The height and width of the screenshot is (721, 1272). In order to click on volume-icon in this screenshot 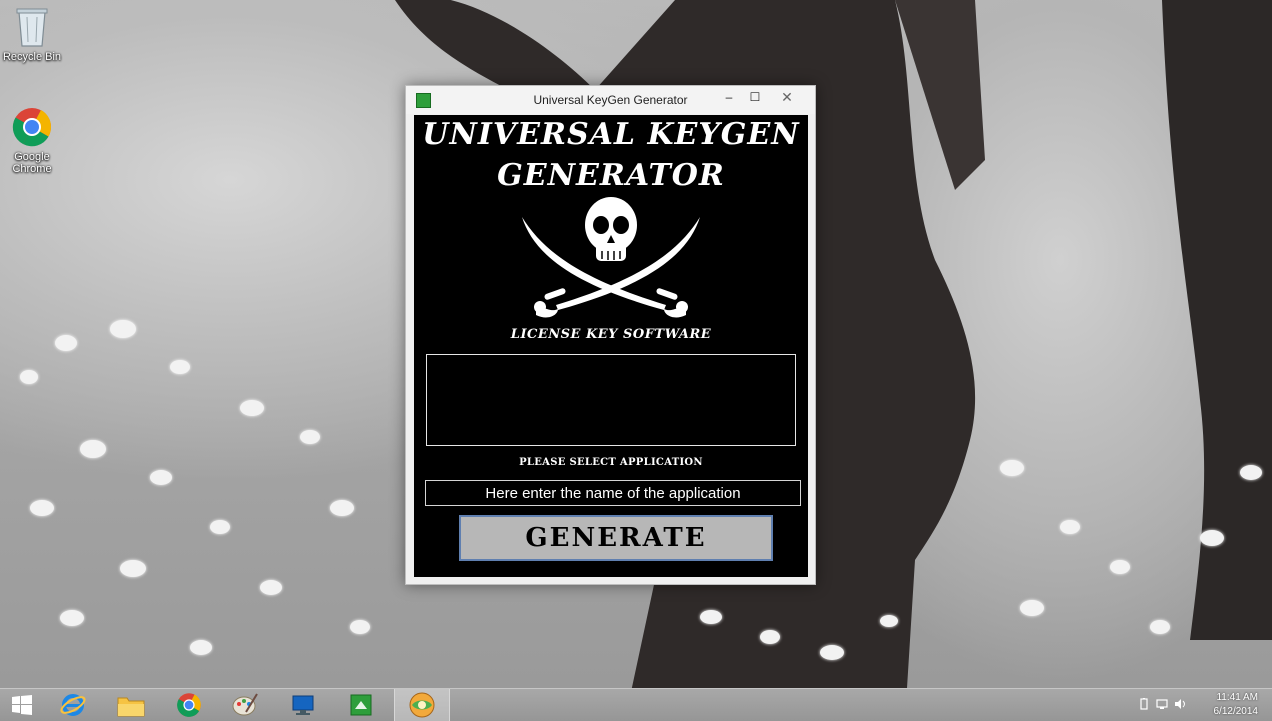, I will do `click(1180, 704)`.